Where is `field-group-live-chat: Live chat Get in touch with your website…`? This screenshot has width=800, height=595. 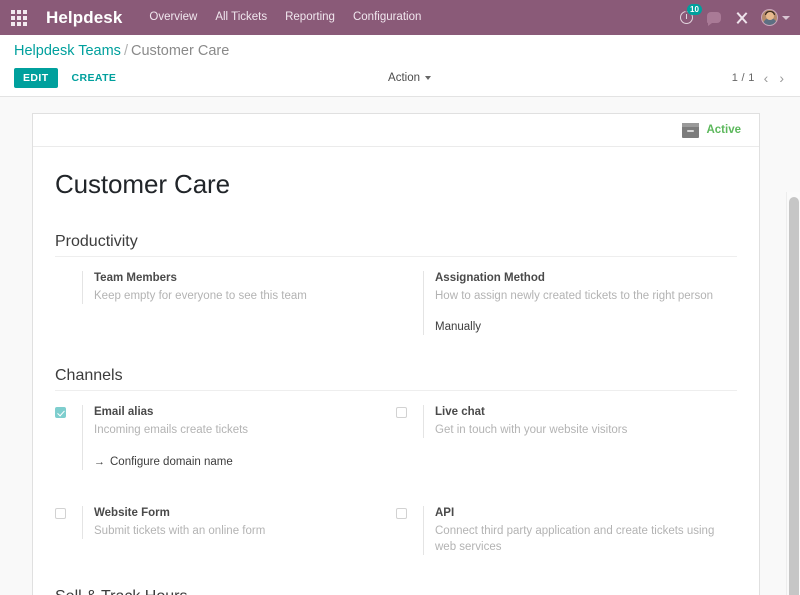 field-group-live-chat: Live chat Get in touch with your website… is located at coordinates (566, 437).